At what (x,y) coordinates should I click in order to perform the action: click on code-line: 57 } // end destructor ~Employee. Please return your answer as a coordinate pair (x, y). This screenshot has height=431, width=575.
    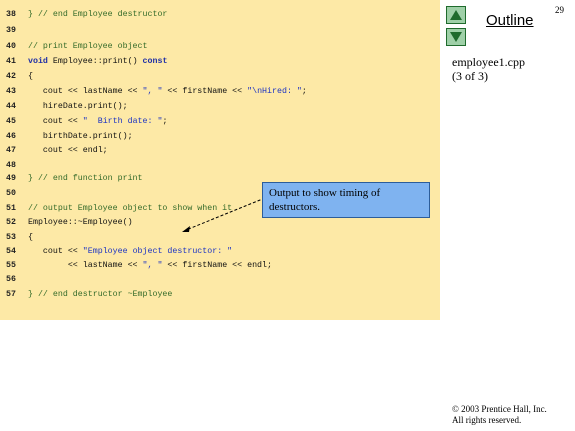
    Looking at the image, I should click on (220, 295).